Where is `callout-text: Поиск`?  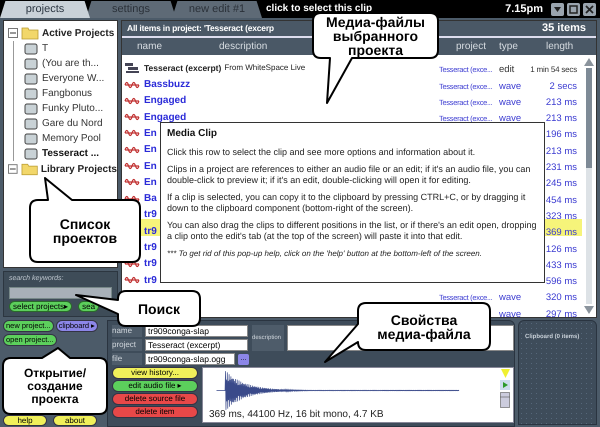
callout-text: Поиск is located at coordinates (159, 309).